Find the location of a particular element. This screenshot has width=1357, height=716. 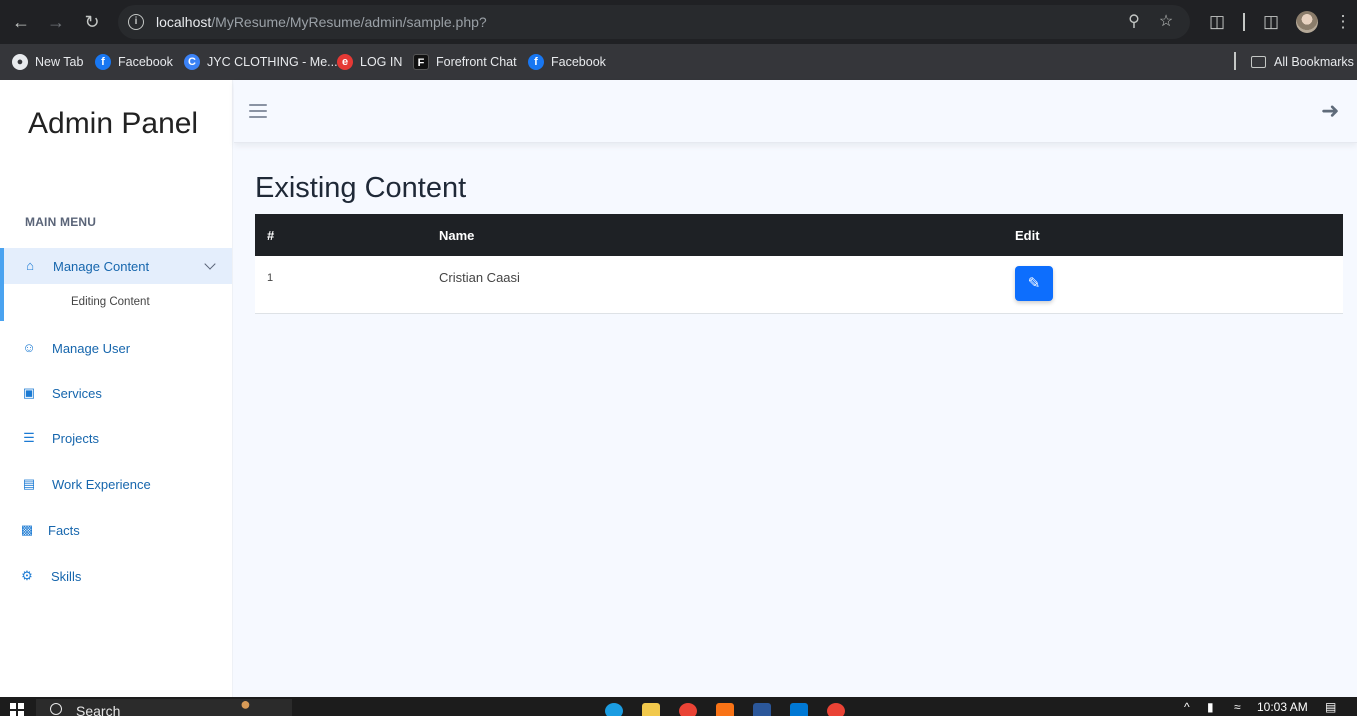

menu-heading: MAIN MENU is located at coordinates (61, 222).